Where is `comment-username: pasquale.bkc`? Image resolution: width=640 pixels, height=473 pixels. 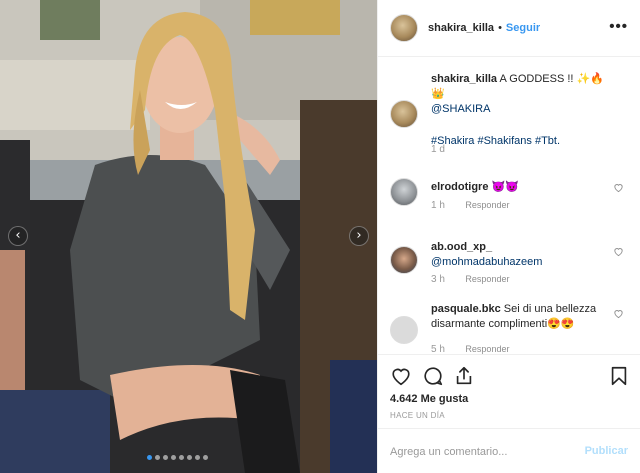
comment-username: pasquale.bkc is located at coordinates (466, 309).